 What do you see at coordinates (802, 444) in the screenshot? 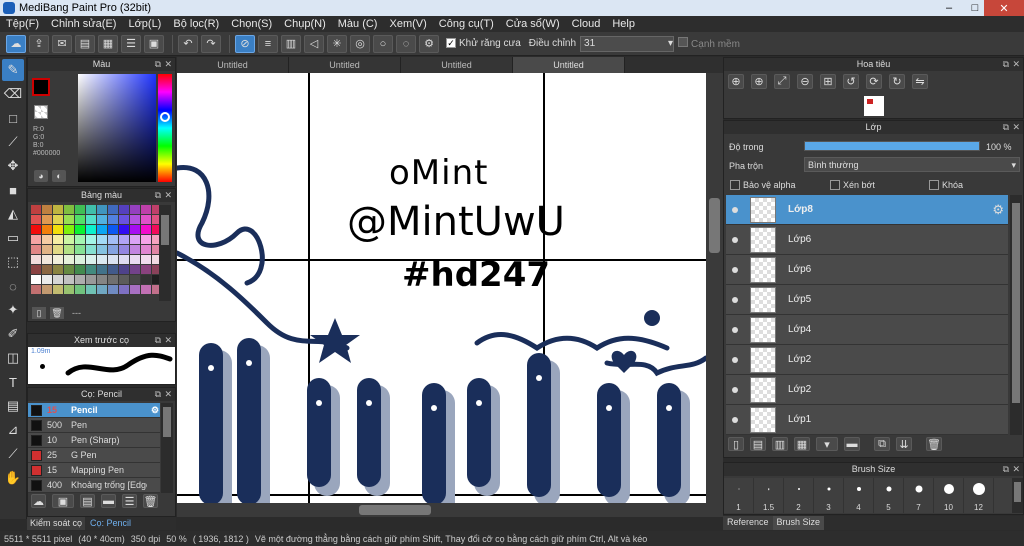
I see `new-1bit-layer-icon: ▦` at bounding box center [802, 444].